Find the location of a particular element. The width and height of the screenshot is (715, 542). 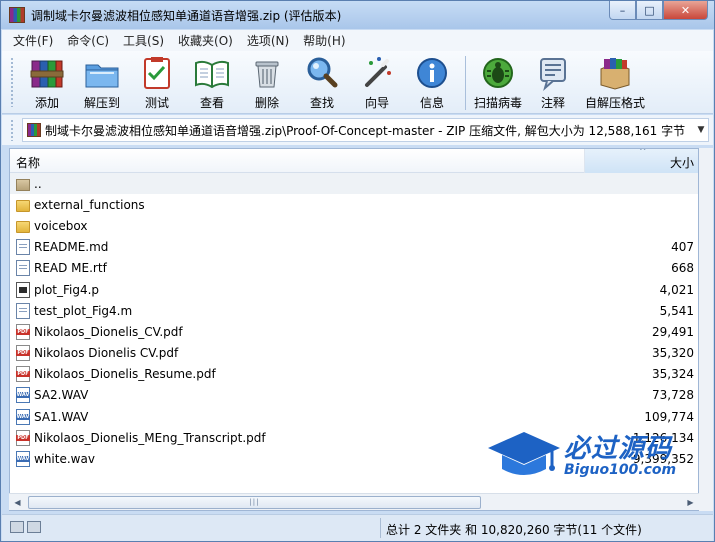

file-name: .. is located at coordinates (38, 183).